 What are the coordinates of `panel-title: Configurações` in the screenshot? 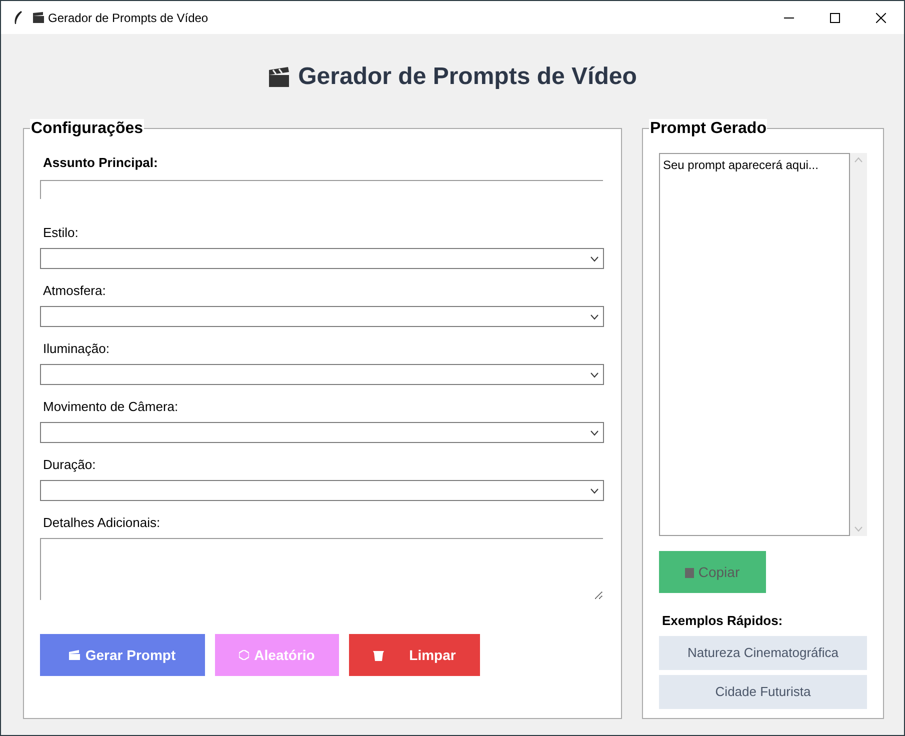 It's located at (87, 129).